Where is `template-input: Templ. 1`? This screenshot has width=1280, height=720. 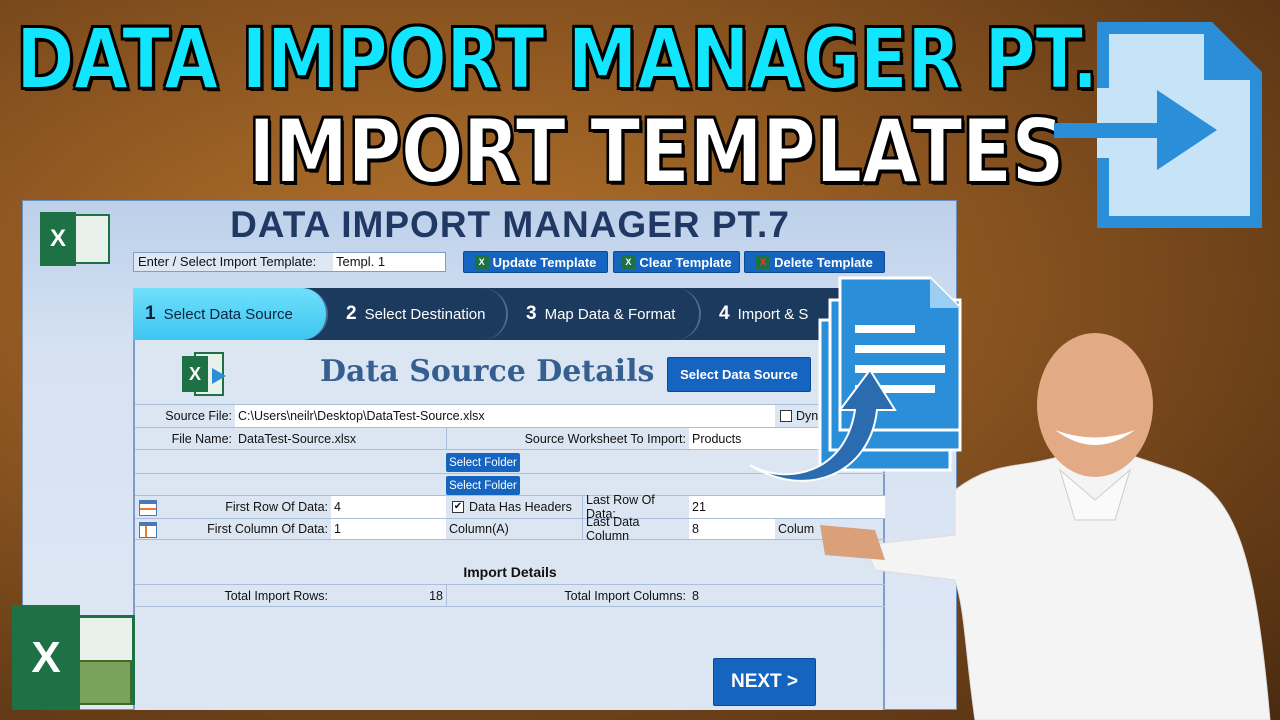 template-input: Templ. 1 is located at coordinates (389, 262).